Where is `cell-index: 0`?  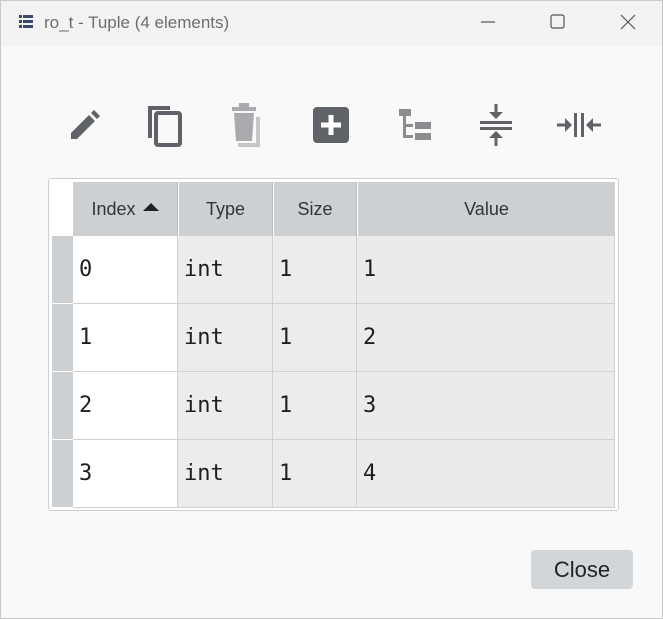 cell-index: 0 is located at coordinates (125, 270).